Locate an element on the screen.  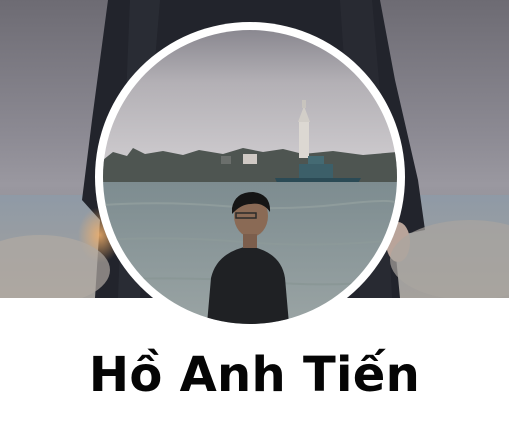
profile-name: Hồ Anh Tiến is located at coordinates (254, 375).